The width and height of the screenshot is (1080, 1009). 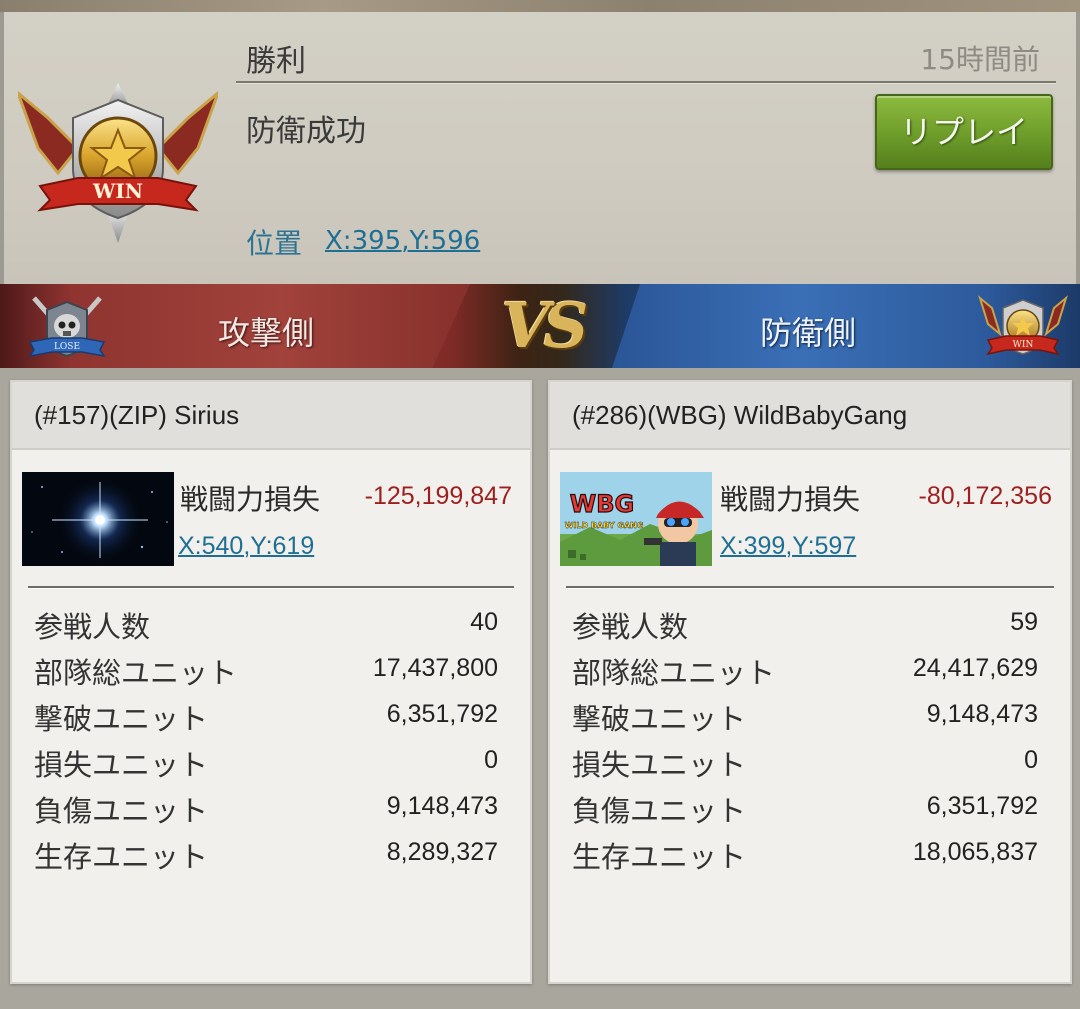 I want to click on stat-row: 部隊総ユニット 17,437,800, so click(x=266, y=673).